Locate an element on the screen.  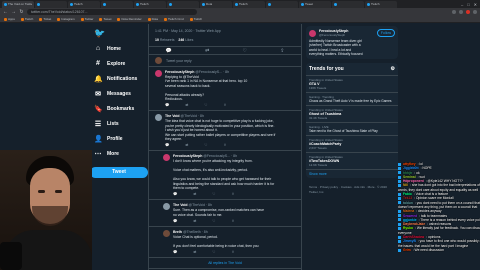
author-name: Brelh is located at coordinates (177, 232).